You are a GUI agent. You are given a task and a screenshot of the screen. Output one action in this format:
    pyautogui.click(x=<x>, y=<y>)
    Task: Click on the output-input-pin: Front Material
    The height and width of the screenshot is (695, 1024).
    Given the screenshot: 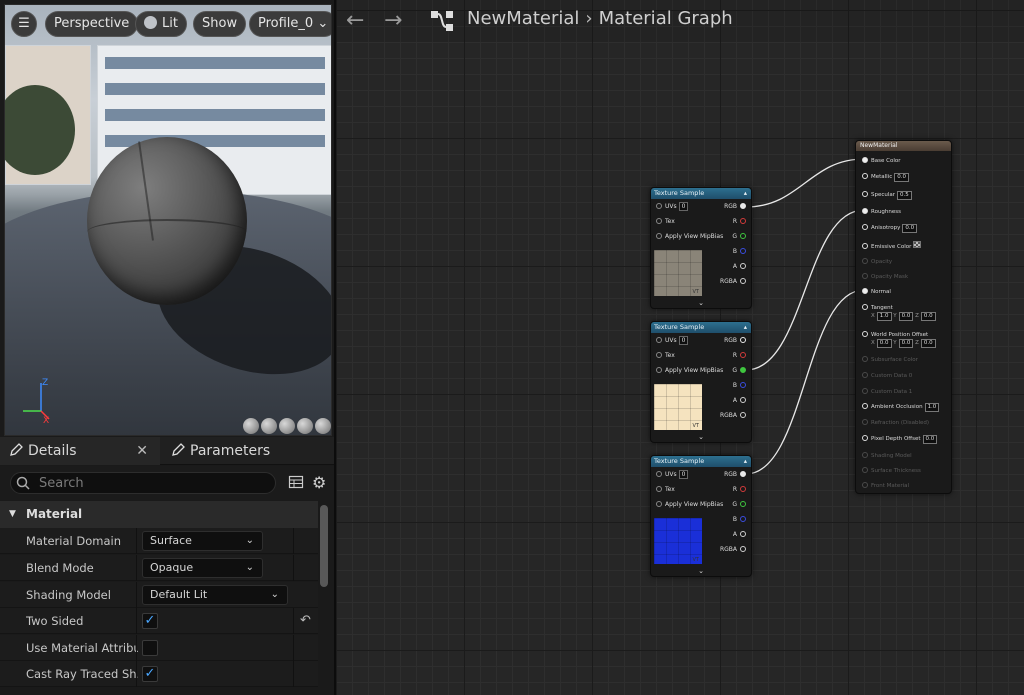 What is the action you would take?
    pyautogui.click(x=885, y=485)
    